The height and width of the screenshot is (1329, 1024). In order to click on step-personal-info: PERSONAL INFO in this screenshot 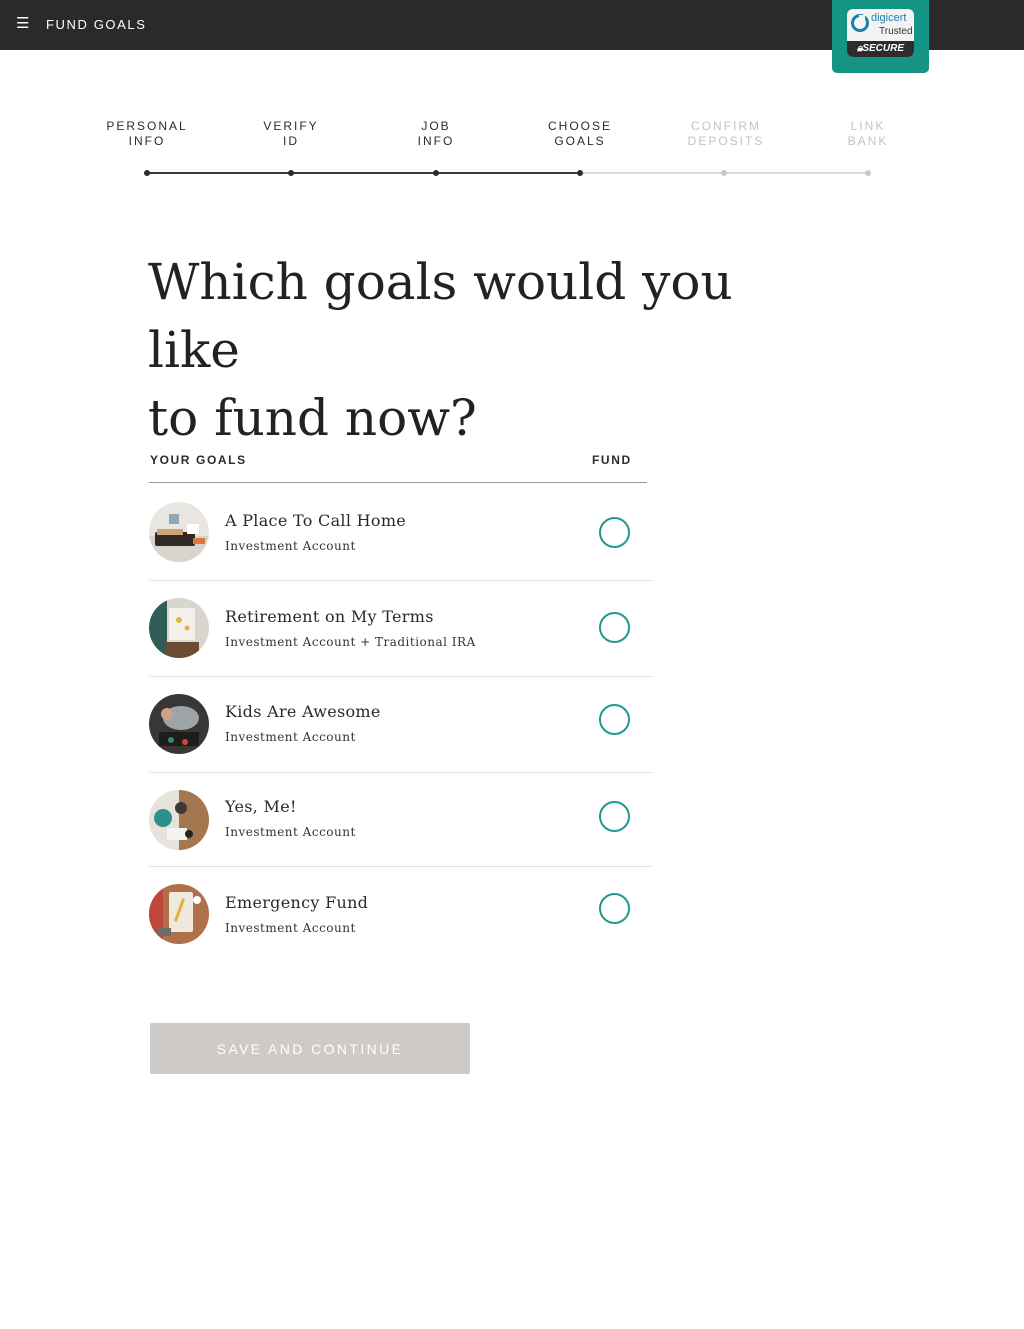, I will do `click(147, 134)`.